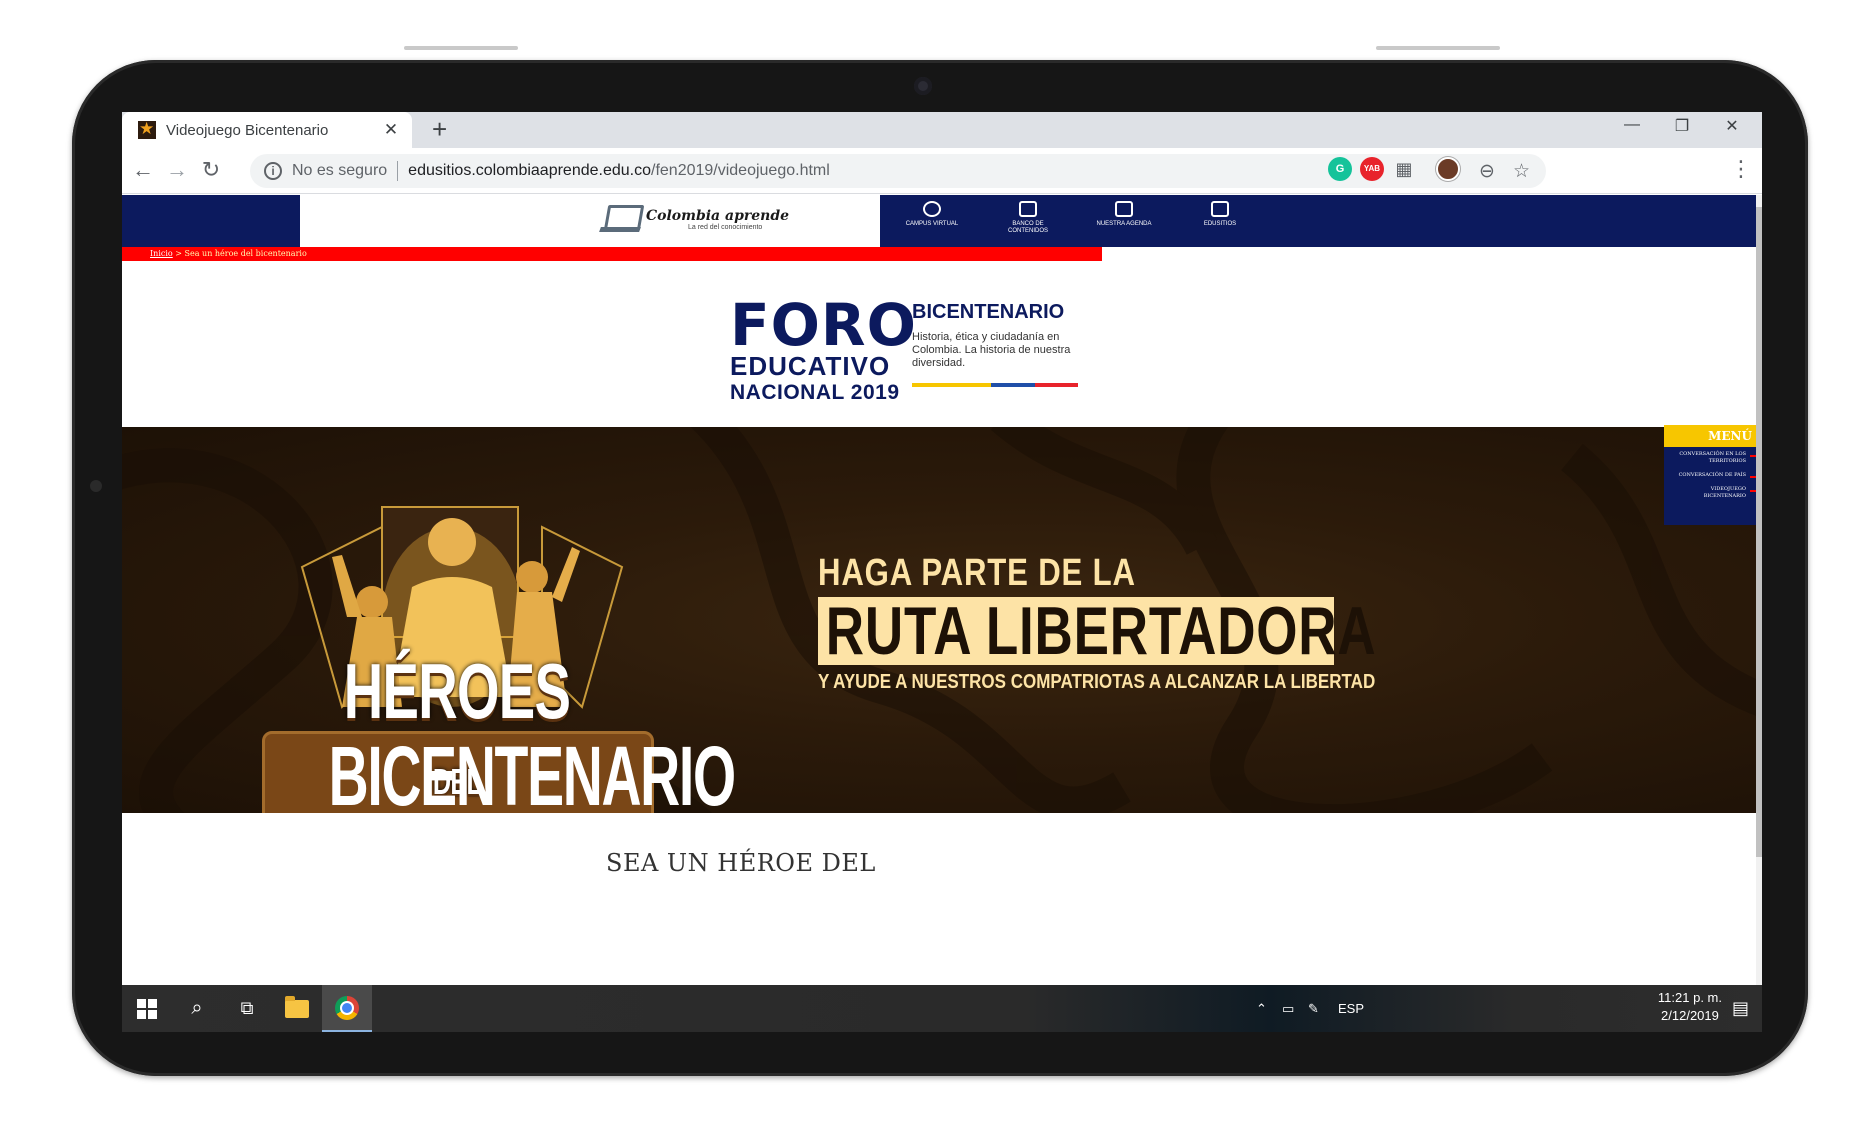 The height and width of the screenshot is (1137, 1866). I want to click on foro-title: FORO, so click(823, 325).